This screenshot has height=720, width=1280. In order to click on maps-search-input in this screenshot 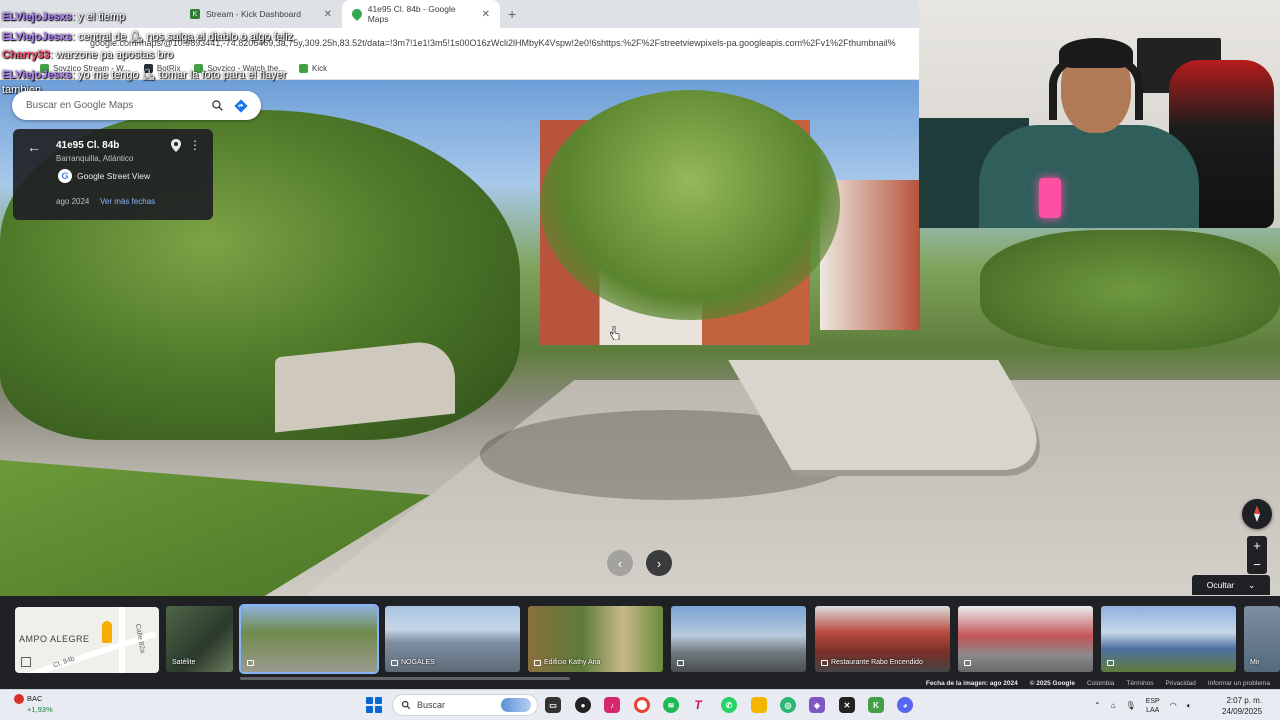, I will do `click(113, 105)`.